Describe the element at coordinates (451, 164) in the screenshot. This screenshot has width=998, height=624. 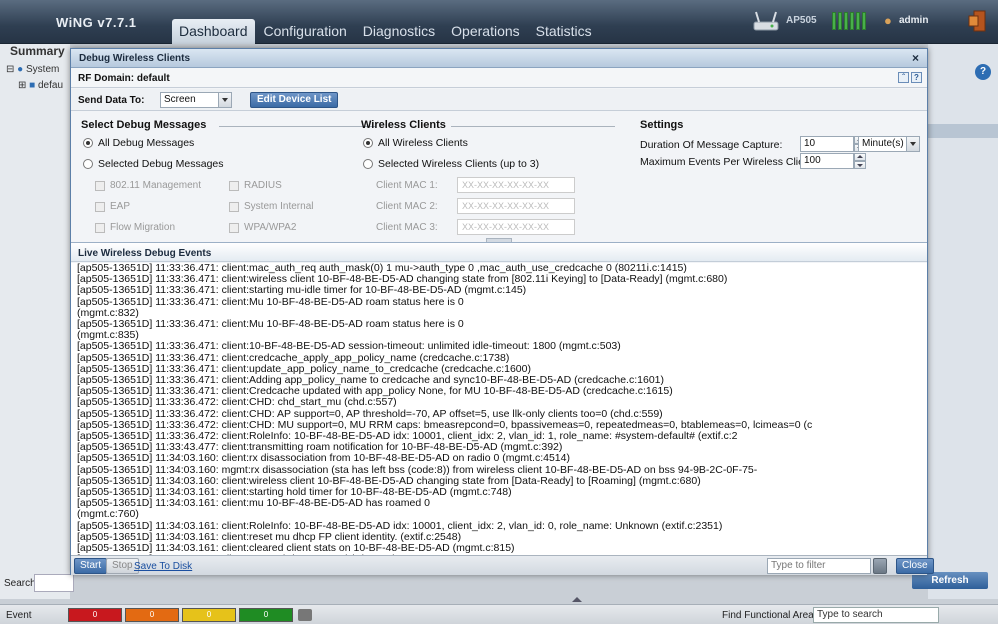
I see `selected-wireless-clients-radio: Selected Wireless Clients (up to 3)` at that location.